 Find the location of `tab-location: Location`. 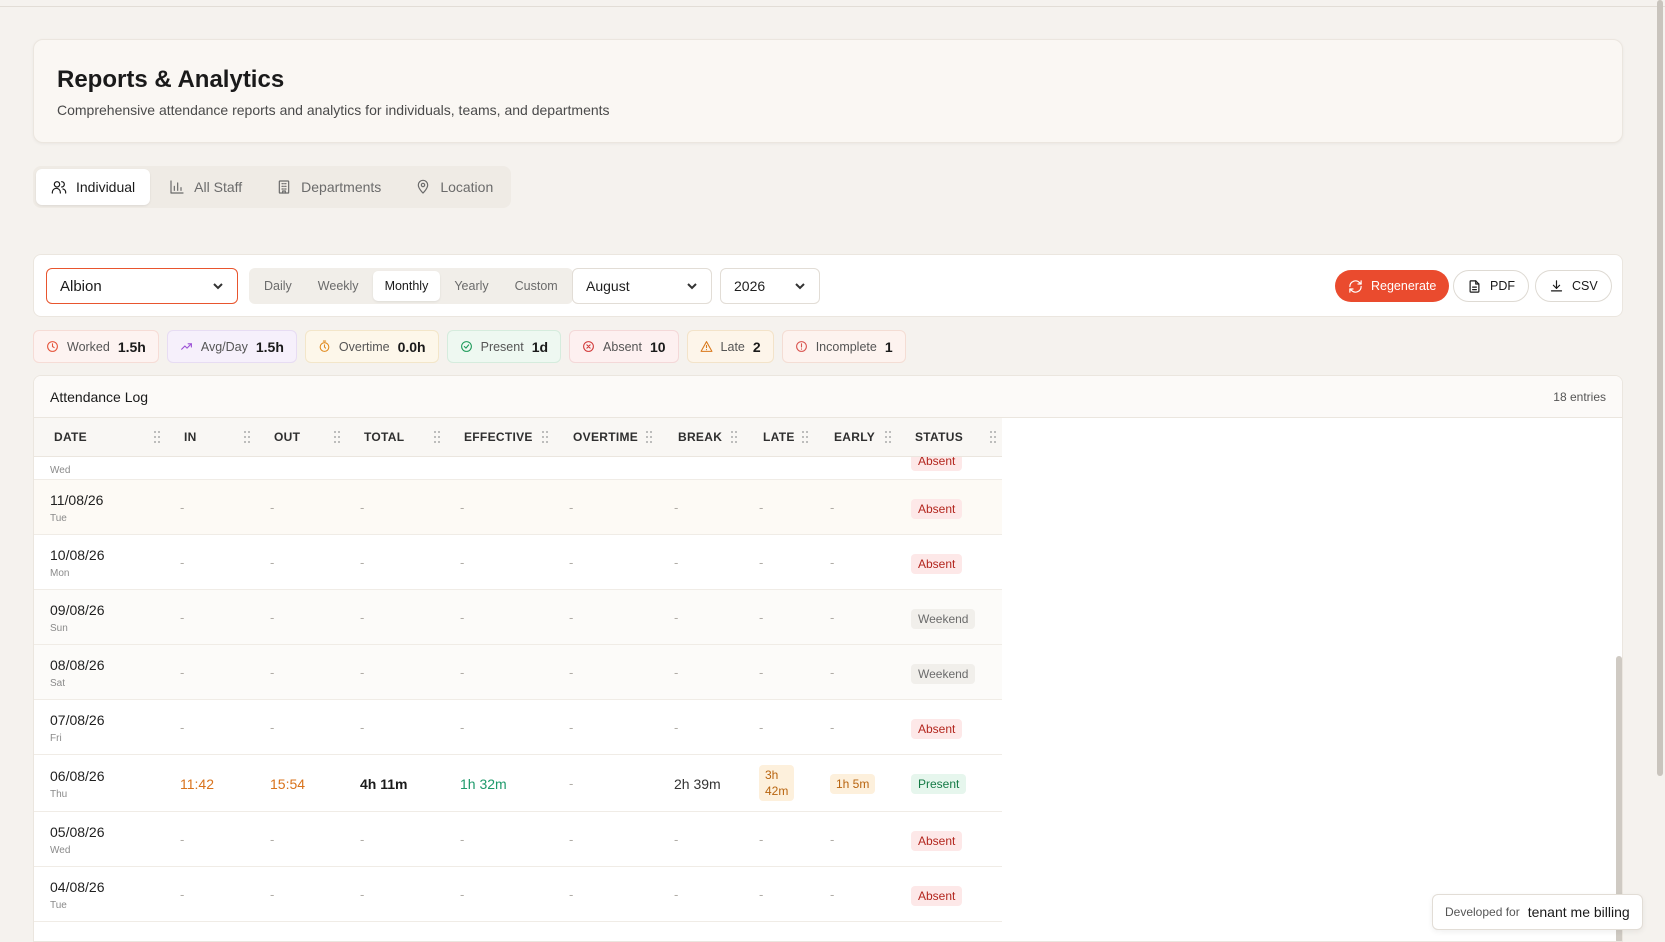

tab-location: Location is located at coordinates (454, 187).